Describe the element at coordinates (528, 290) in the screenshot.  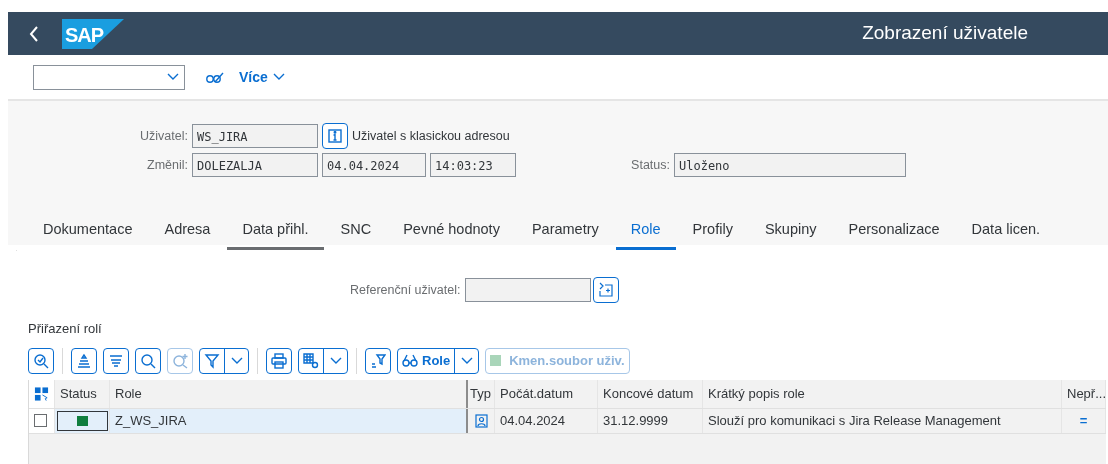
I see `reference-user-field` at that location.